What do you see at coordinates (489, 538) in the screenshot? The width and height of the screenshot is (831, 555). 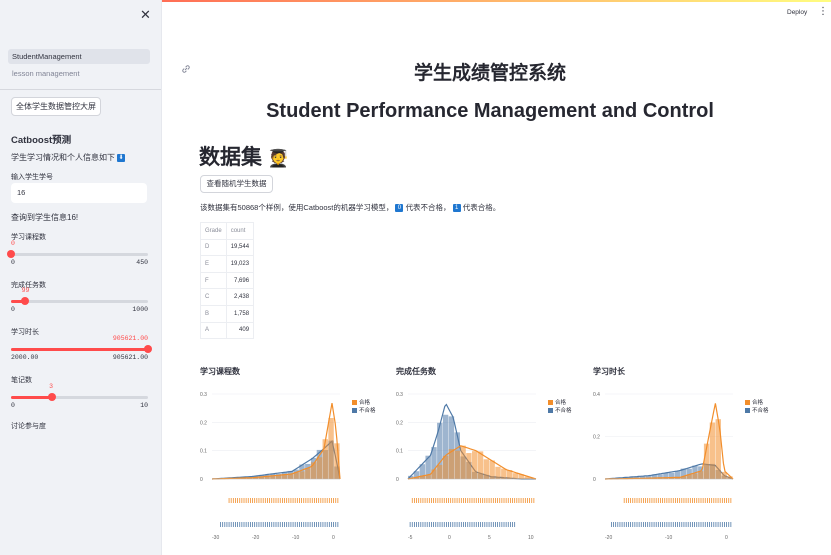 I see `x-tick-label: 5` at bounding box center [489, 538].